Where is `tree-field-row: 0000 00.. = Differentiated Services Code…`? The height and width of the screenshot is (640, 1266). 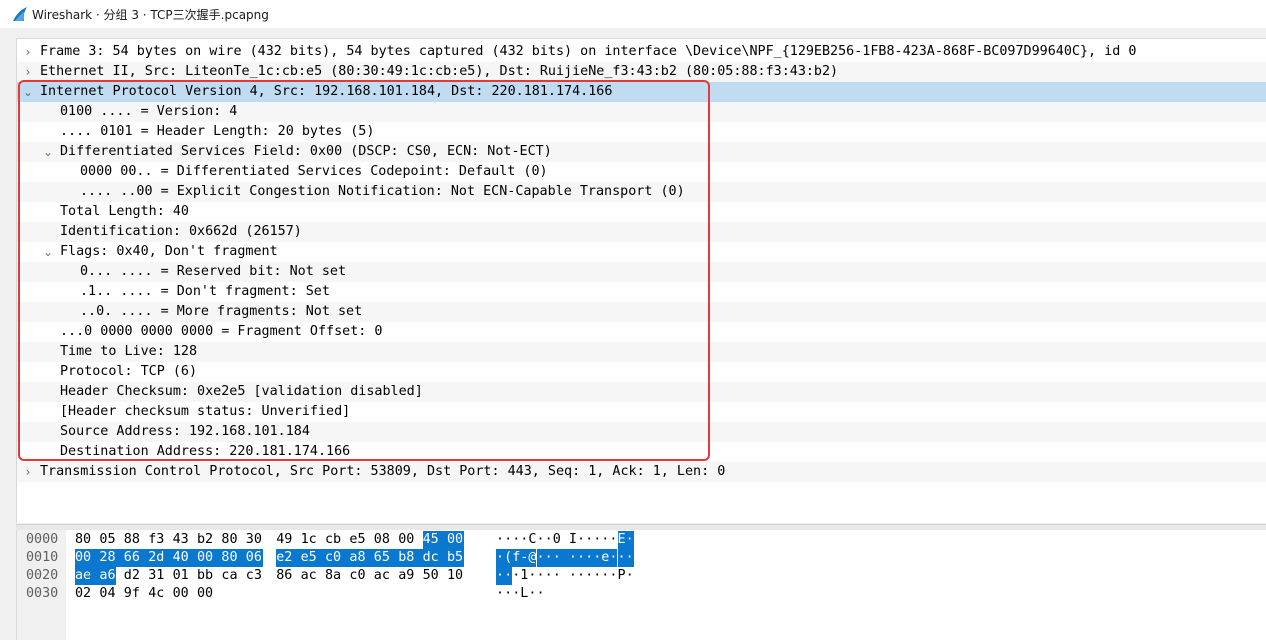
tree-field-row: 0000 00.. = Differentiated Services Code… is located at coordinates (641, 172).